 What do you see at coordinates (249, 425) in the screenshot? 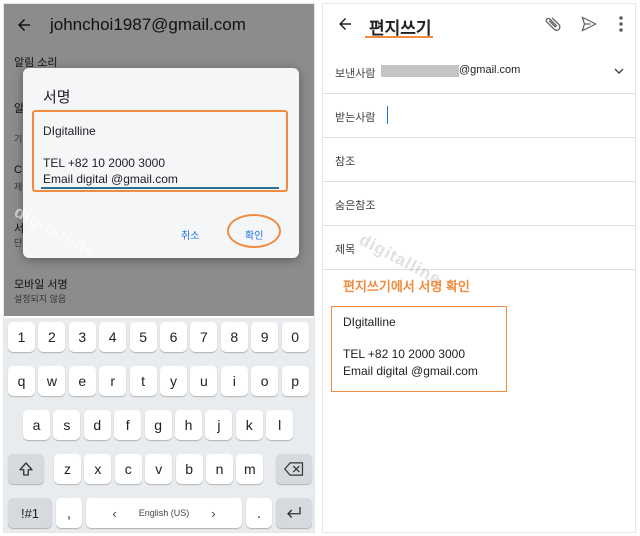
I see `letter-key-k: k` at bounding box center [249, 425].